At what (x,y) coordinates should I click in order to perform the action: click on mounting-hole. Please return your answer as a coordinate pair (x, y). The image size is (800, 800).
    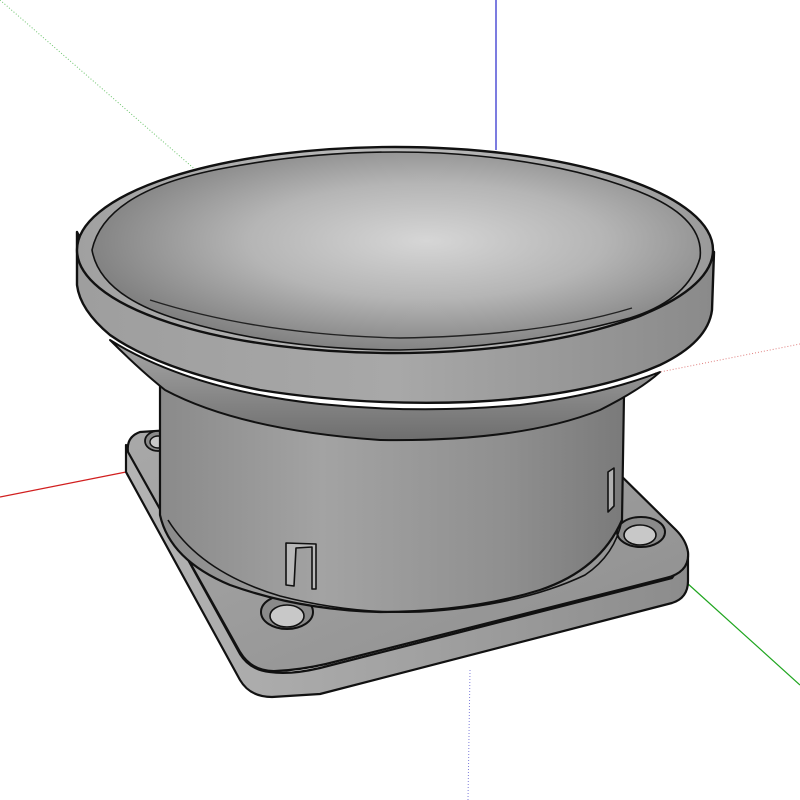
    Looking at the image, I should click on (641, 532).